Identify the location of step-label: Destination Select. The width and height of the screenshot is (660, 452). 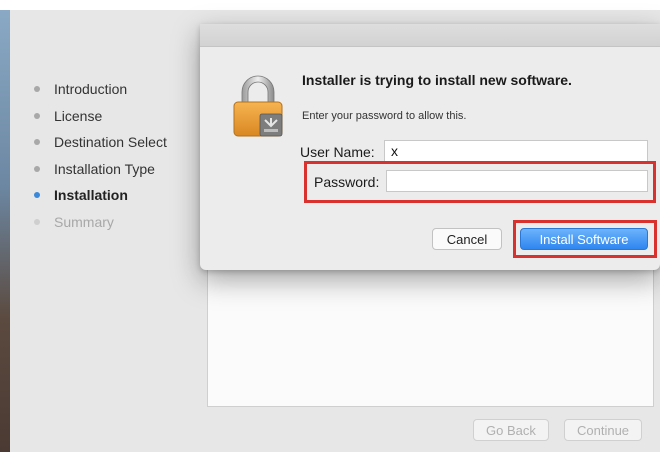
(110, 142).